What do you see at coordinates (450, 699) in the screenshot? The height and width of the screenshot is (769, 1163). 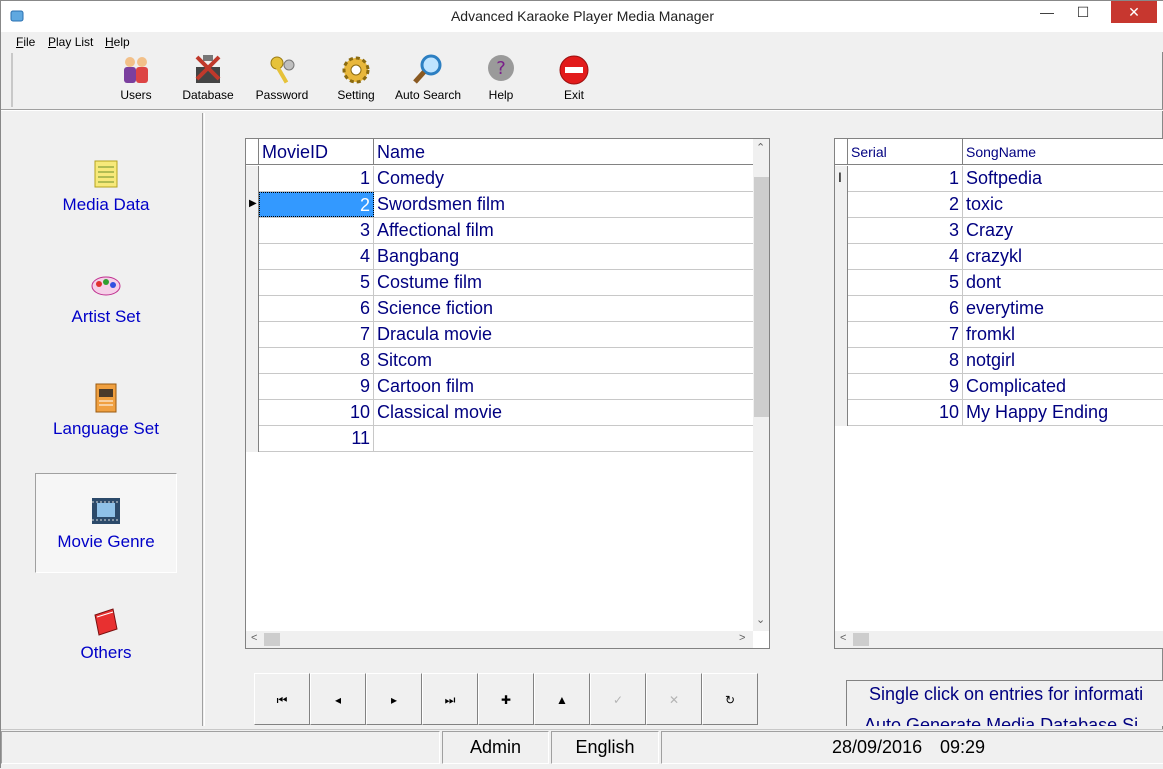 I see `last-record-button: ⏭` at bounding box center [450, 699].